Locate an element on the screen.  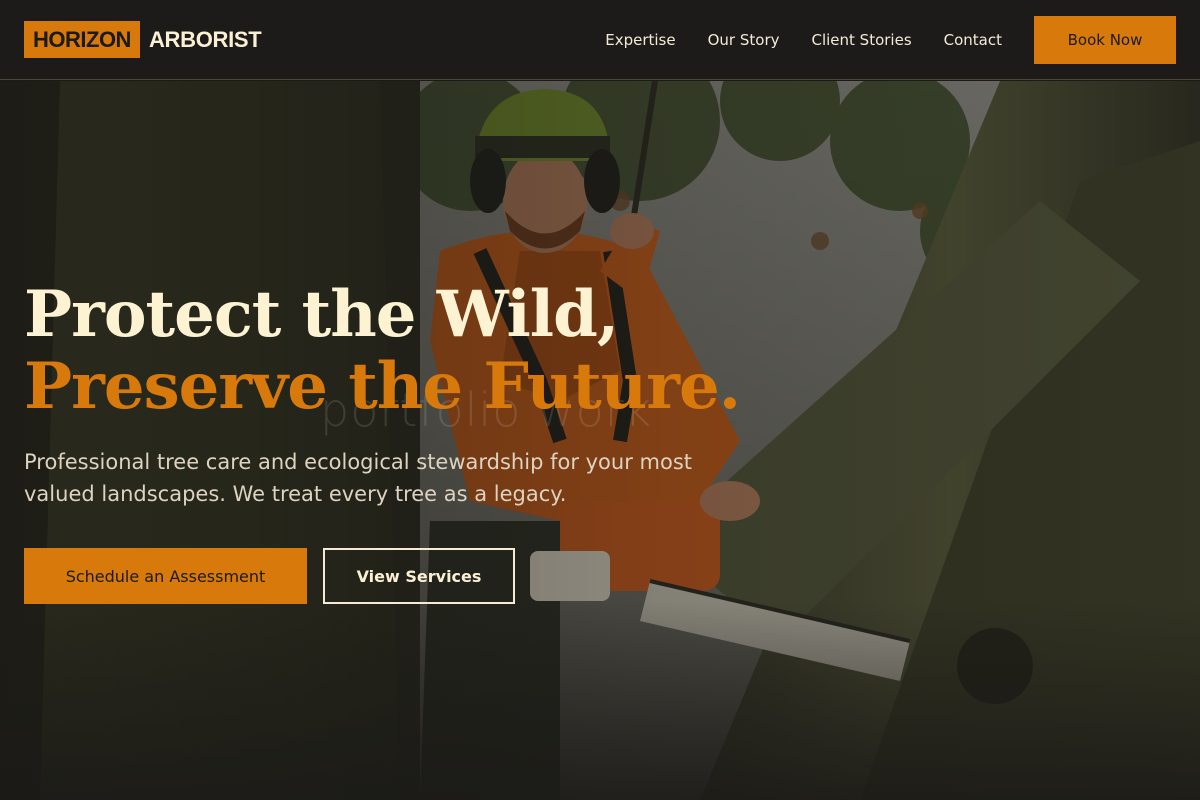
logo: HORIZON ARBORIST is located at coordinates (143, 39).